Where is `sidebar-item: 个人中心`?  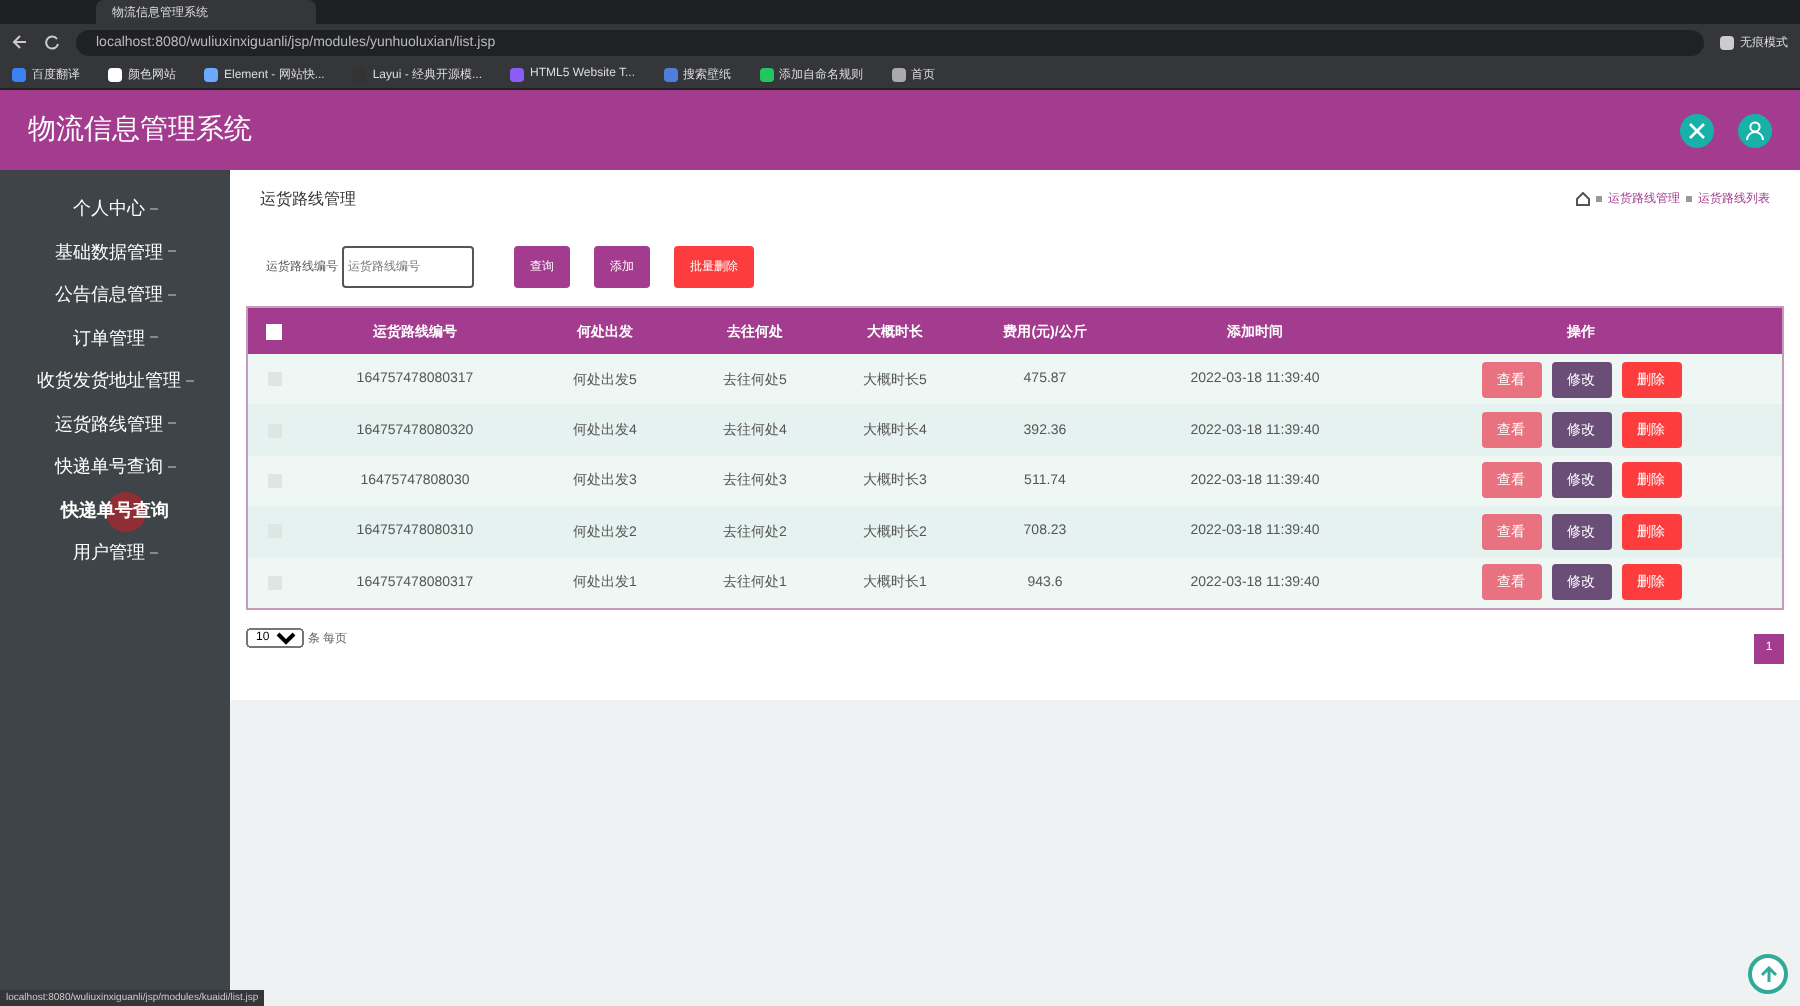
sidebar-item: 个人中心 is located at coordinates (115, 209).